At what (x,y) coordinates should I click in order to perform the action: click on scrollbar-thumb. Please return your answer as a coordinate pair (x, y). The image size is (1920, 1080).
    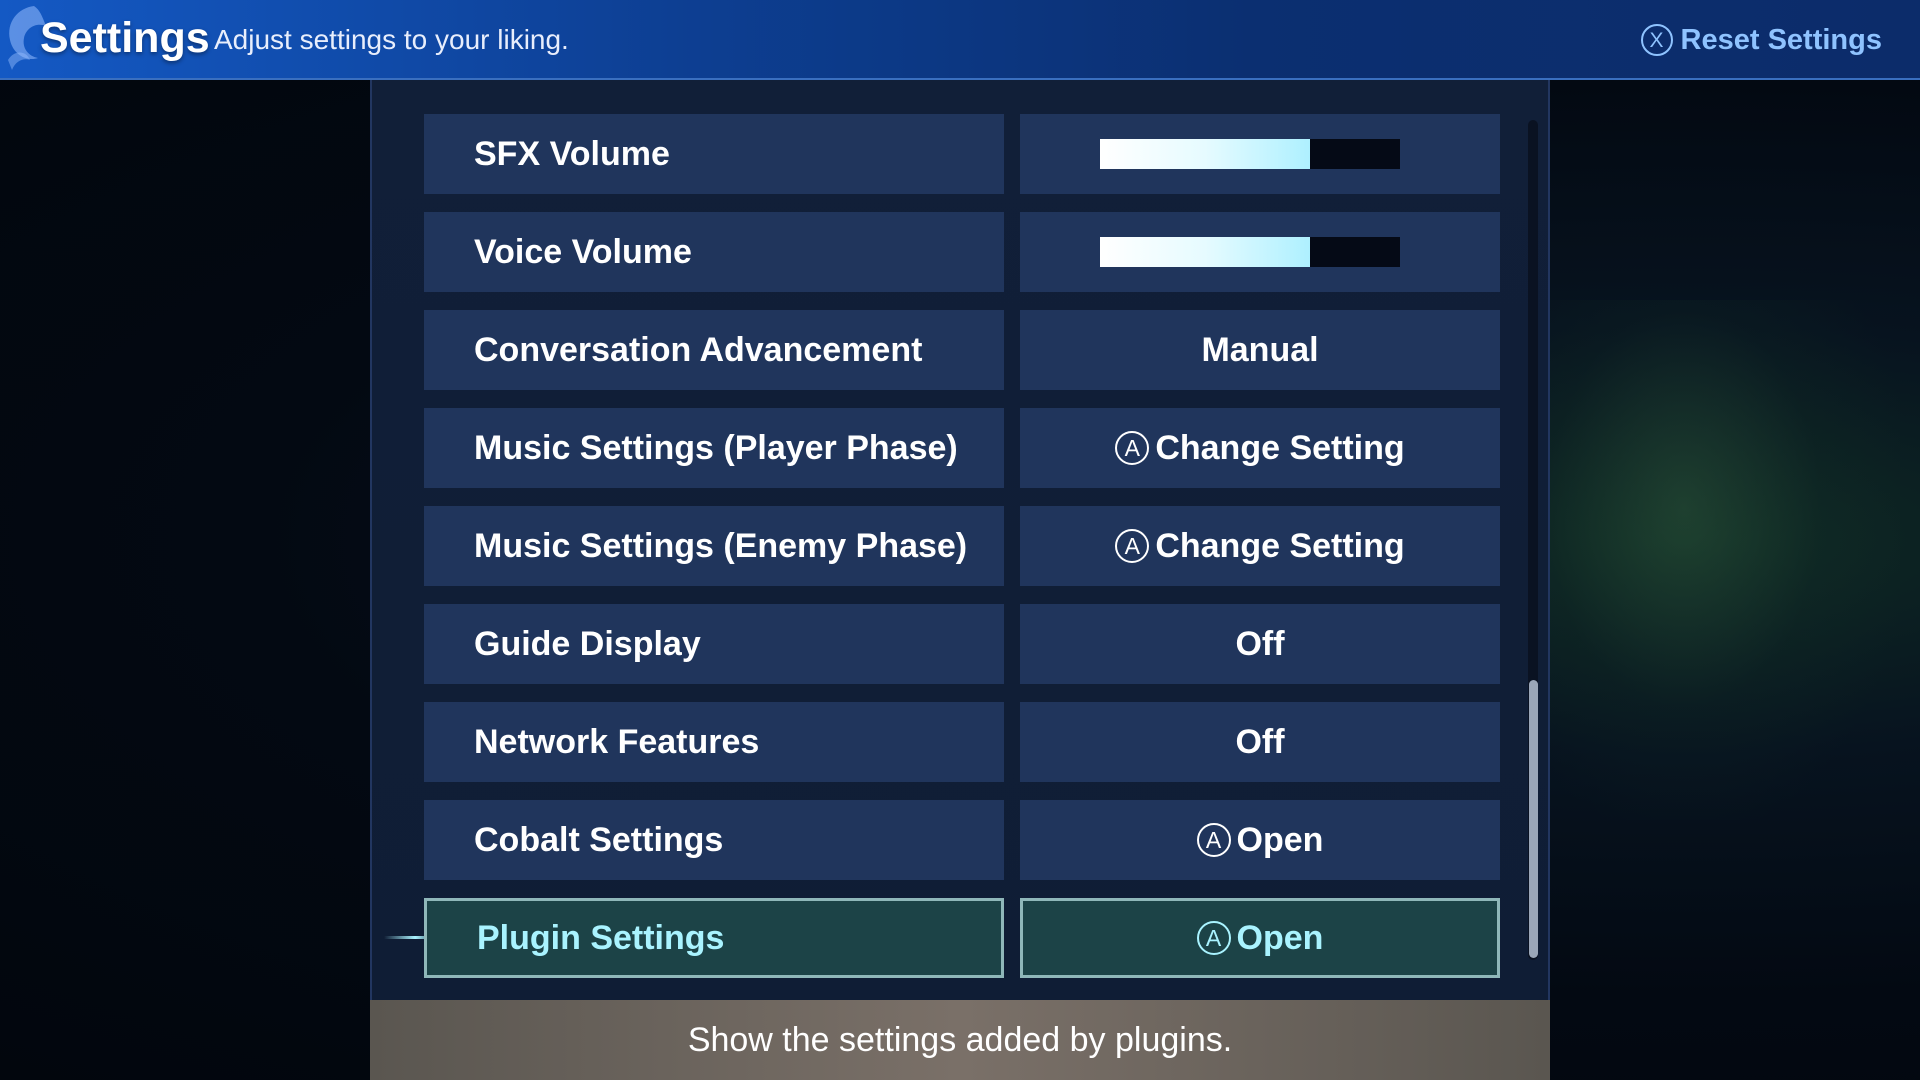
    Looking at the image, I should click on (1533, 819).